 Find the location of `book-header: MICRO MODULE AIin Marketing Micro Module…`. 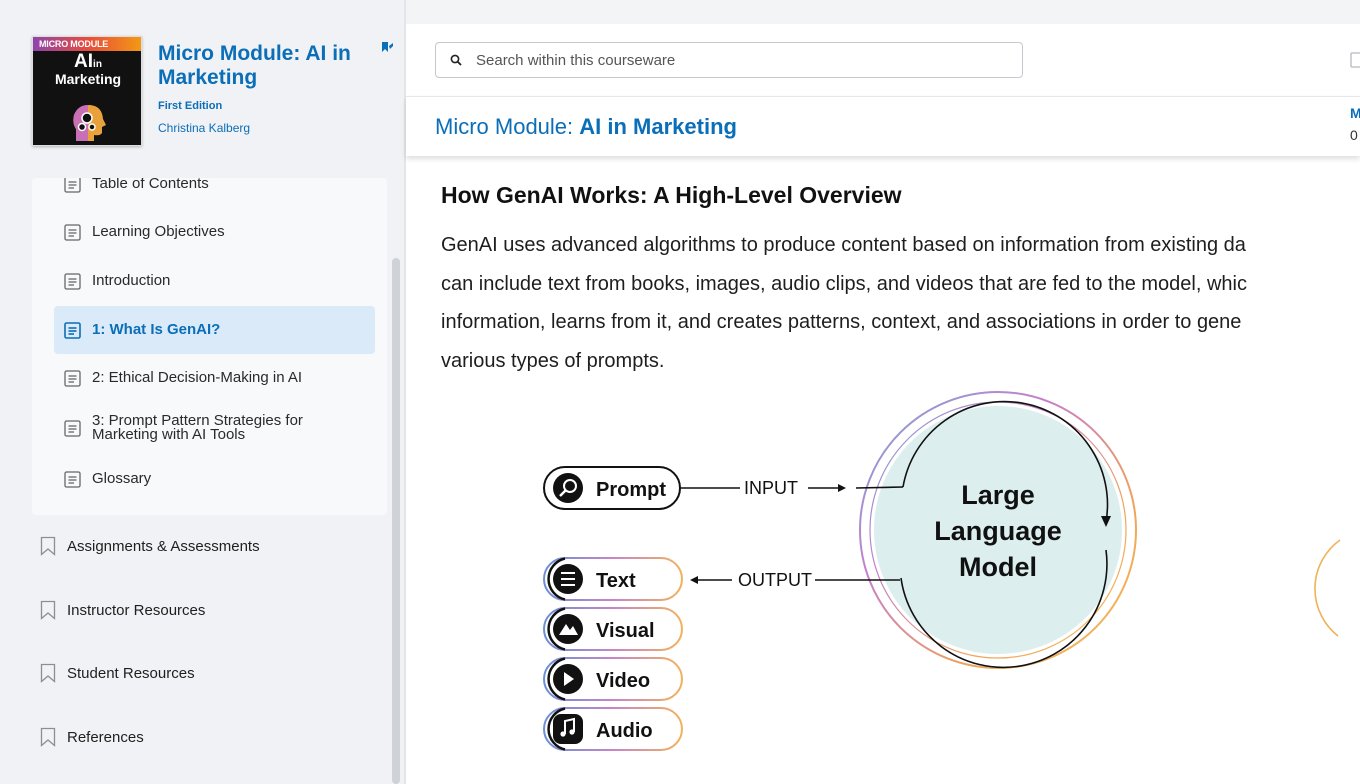

book-header: MICRO MODULE AIin Marketing Micro Module… is located at coordinates (217, 92).